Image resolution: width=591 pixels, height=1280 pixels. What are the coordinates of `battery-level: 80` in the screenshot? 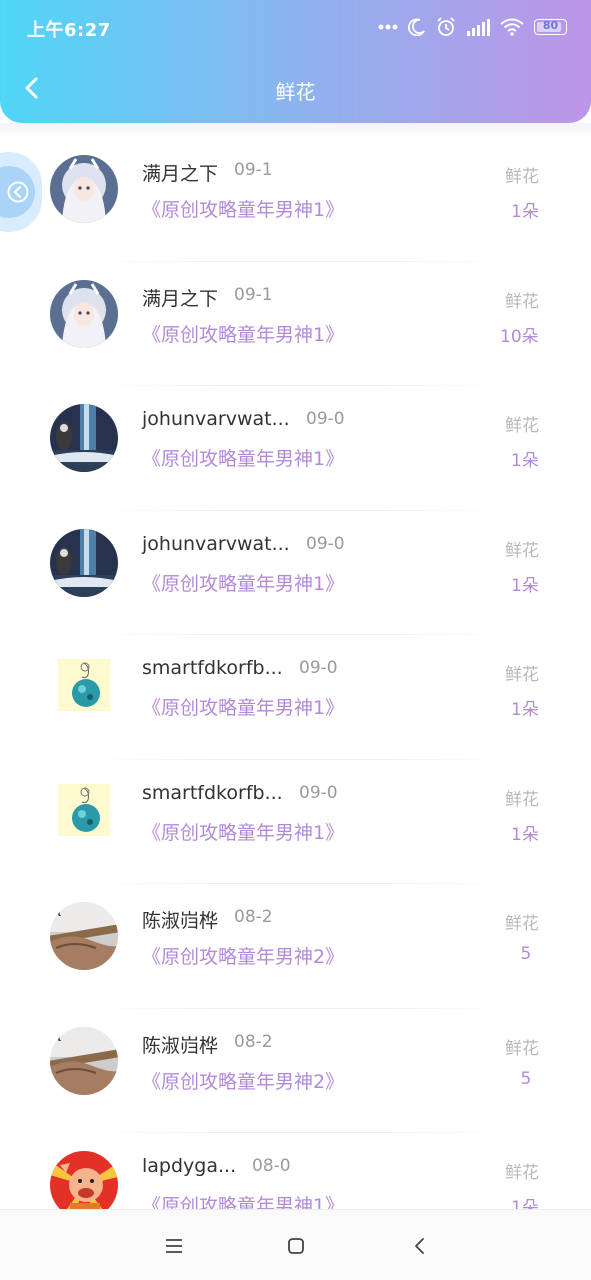 It's located at (550, 25).